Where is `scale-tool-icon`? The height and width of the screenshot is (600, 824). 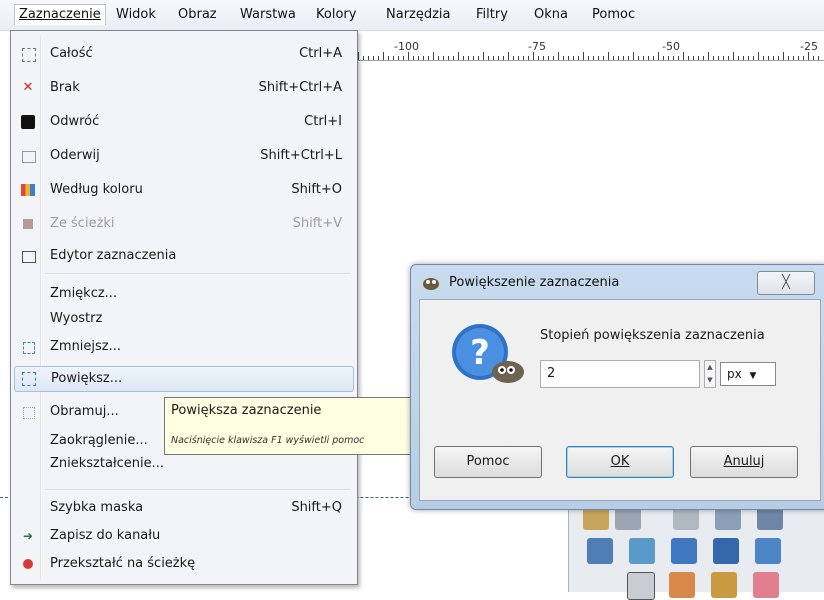 scale-tool-icon is located at coordinates (726, 551).